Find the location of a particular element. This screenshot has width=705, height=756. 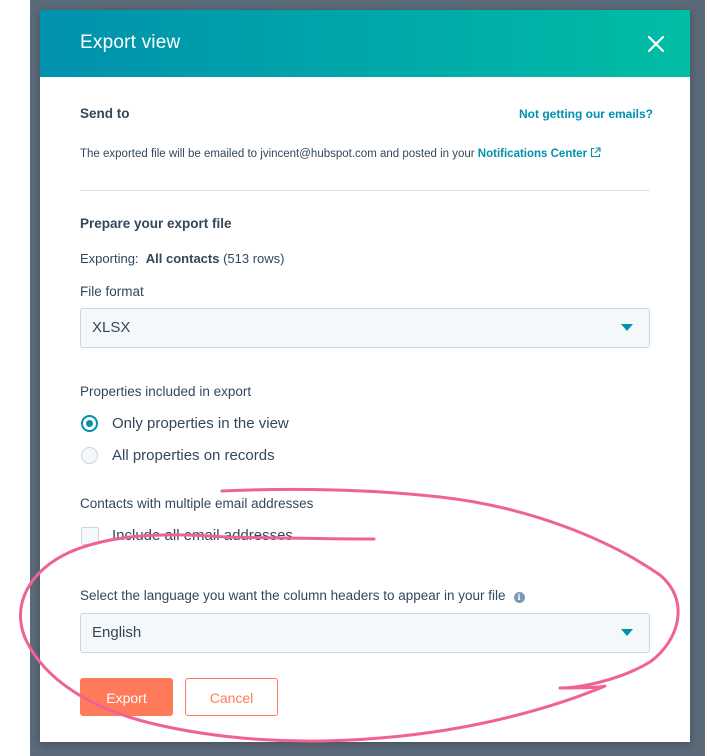

include-all-emails-option: Include all email addresses is located at coordinates (210, 537).